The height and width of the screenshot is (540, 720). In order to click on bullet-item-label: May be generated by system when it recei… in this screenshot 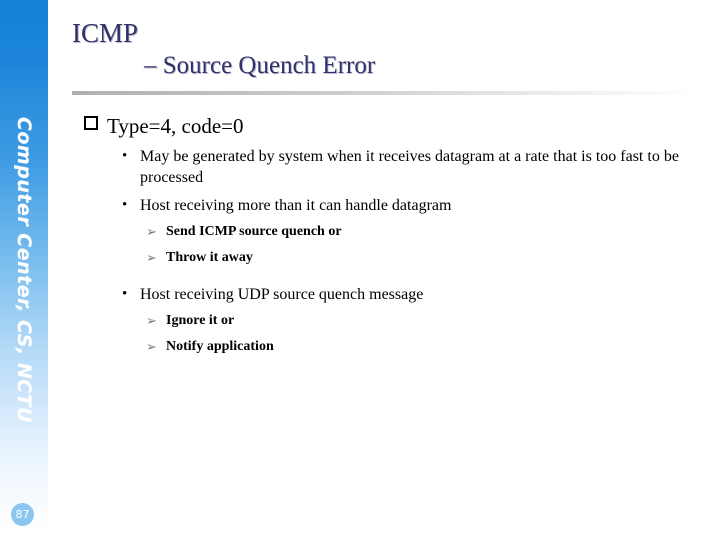, I will do `click(409, 167)`.